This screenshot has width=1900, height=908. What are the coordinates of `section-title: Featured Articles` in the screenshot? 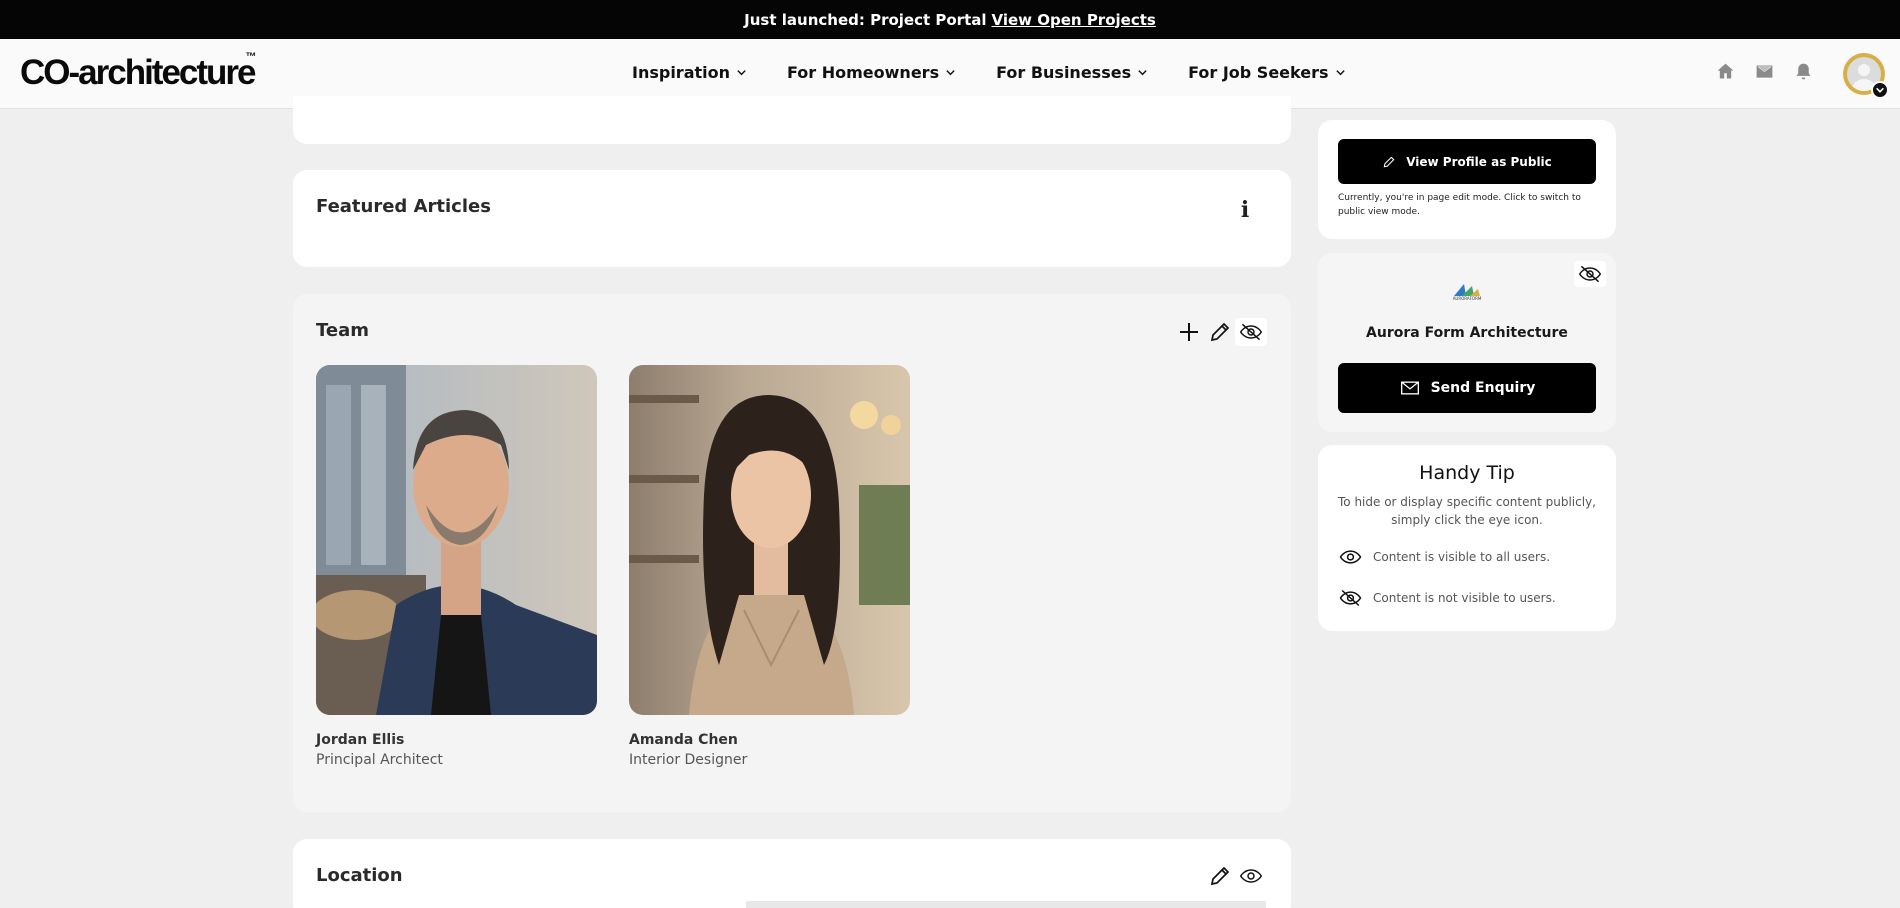 It's located at (403, 206).